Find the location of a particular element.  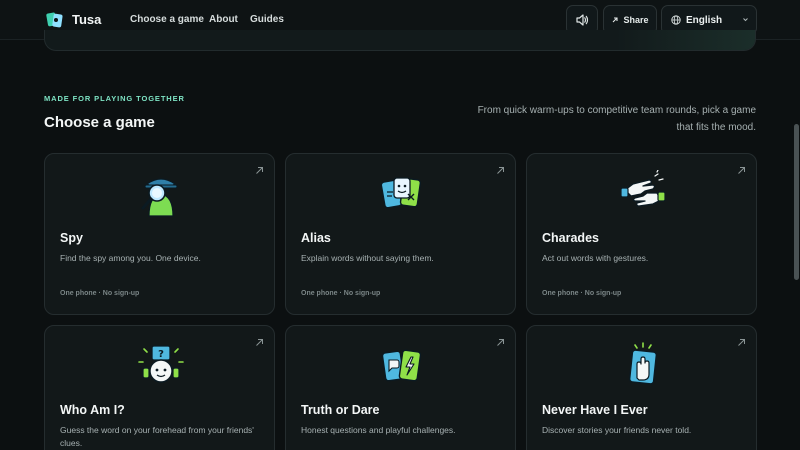

language-label: English is located at coordinates (704, 20).